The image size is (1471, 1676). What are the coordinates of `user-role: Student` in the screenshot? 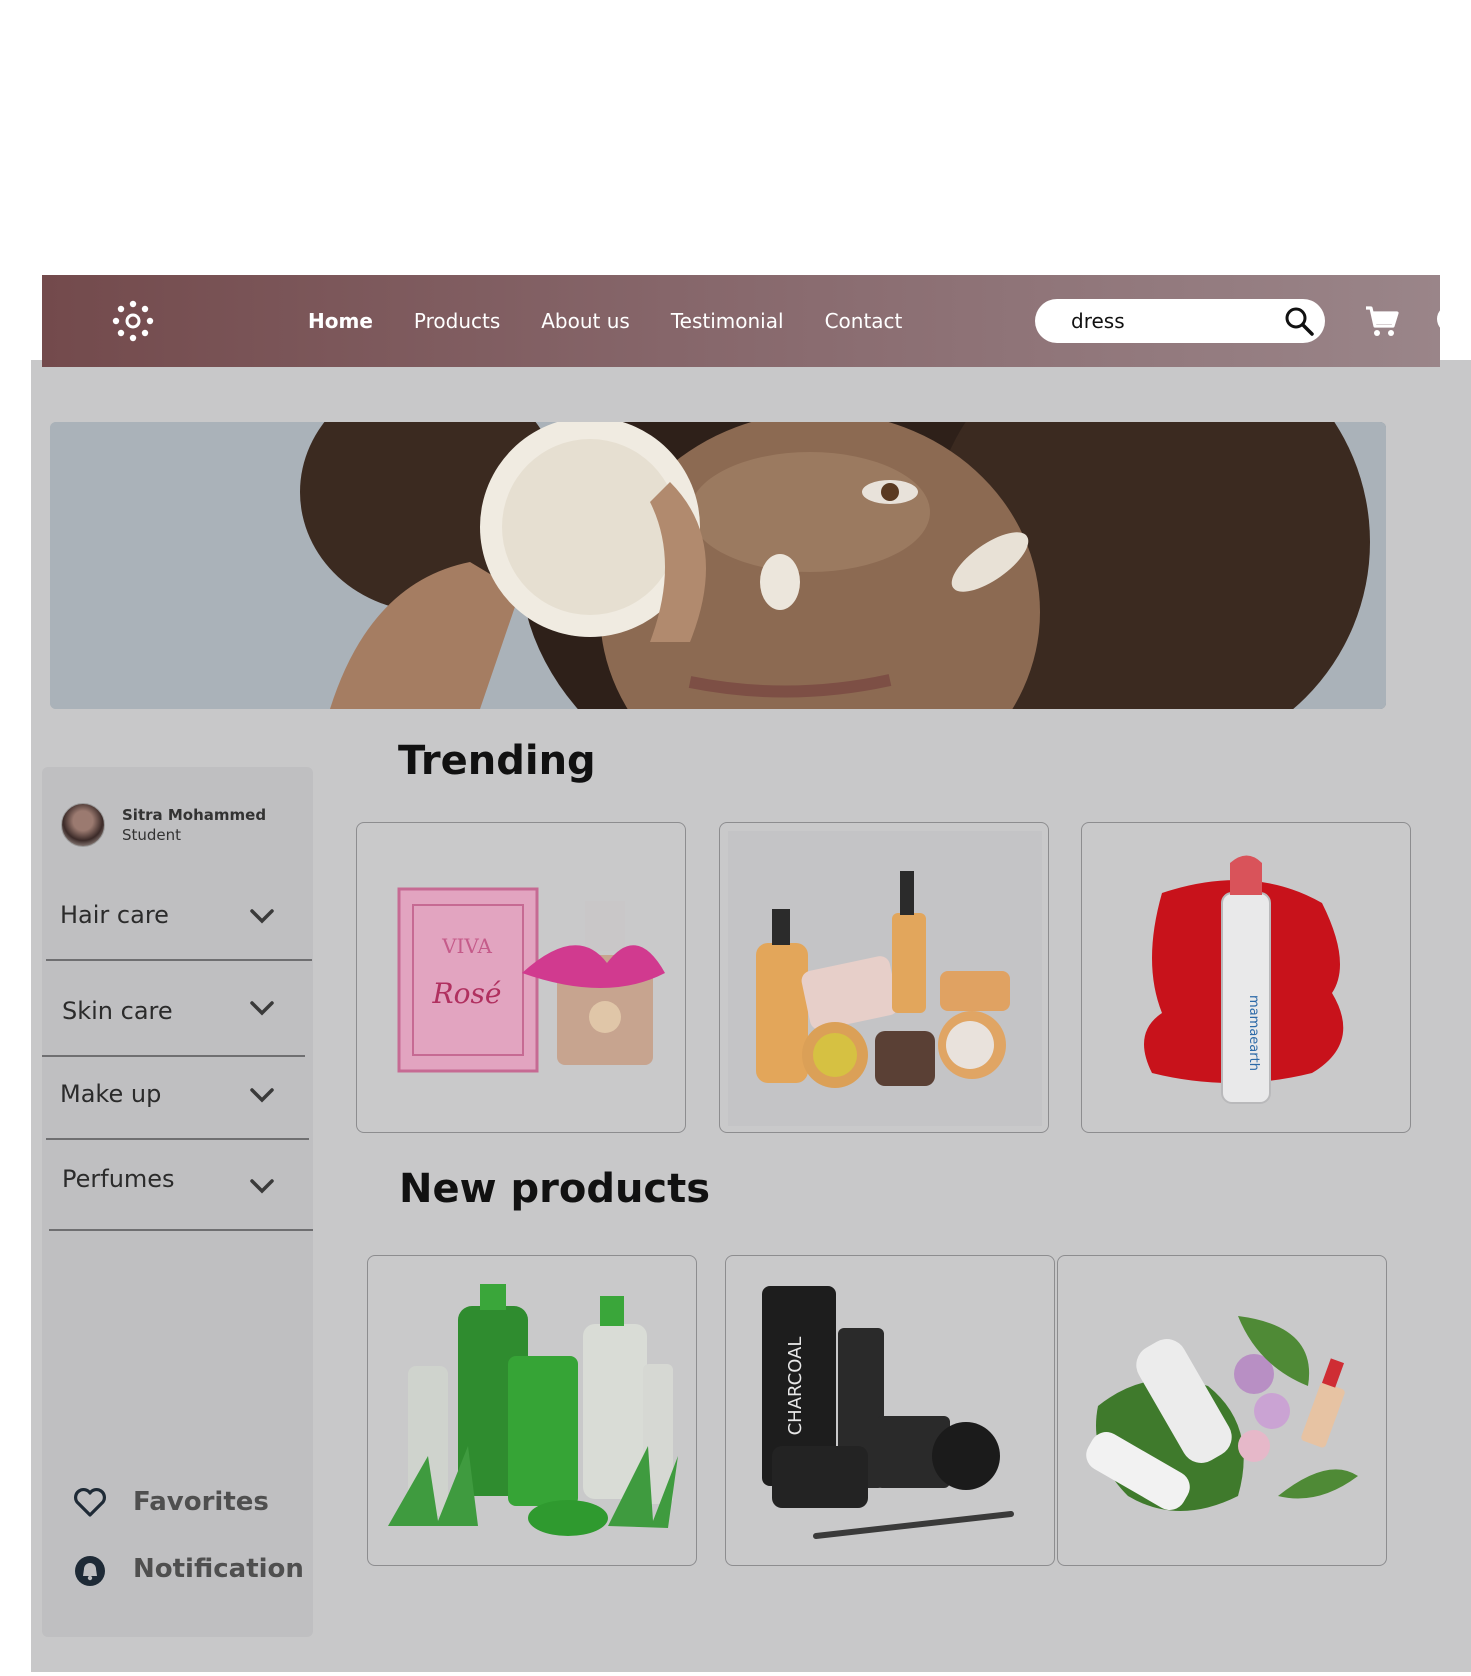 It's located at (152, 835).